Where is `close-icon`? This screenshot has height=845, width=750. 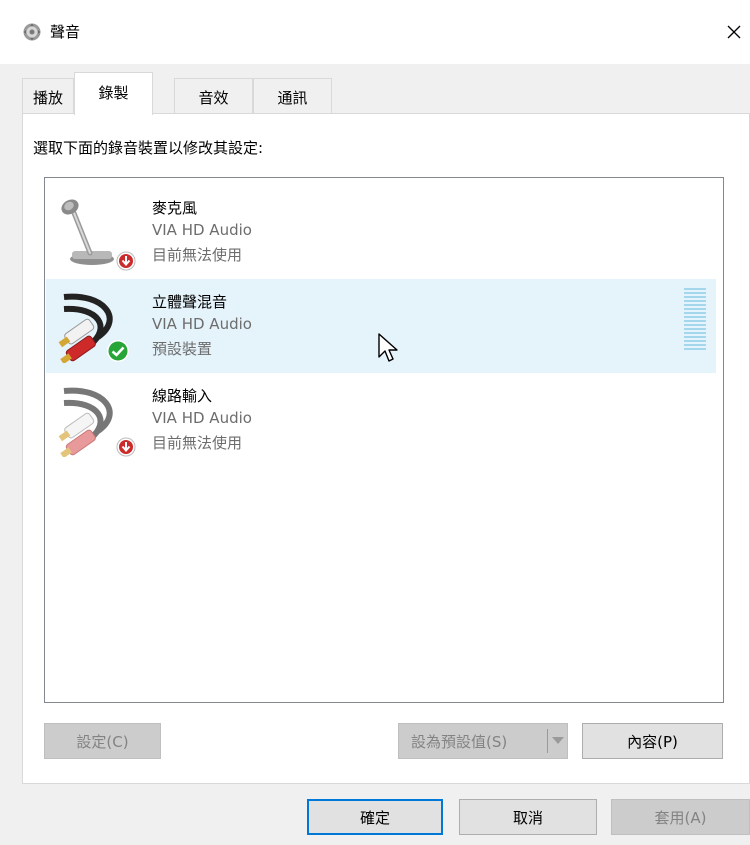 close-icon is located at coordinates (734, 32).